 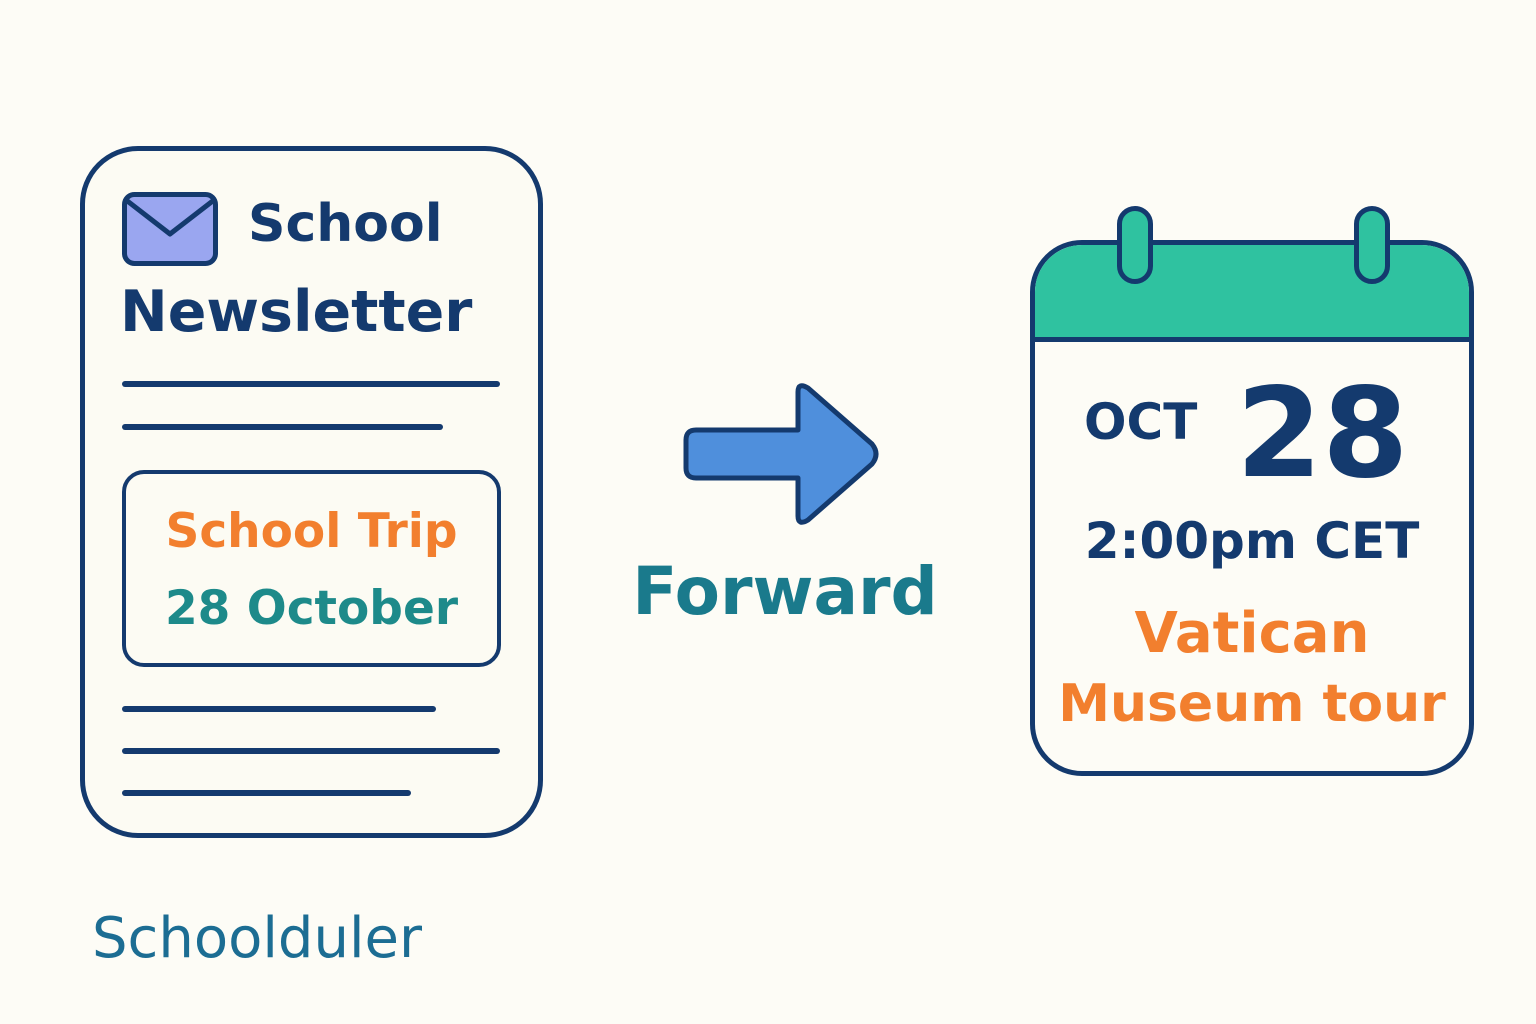 What do you see at coordinates (1252, 704) in the screenshot?
I see `calendar-event-line2: Museum tour` at bounding box center [1252, 704].